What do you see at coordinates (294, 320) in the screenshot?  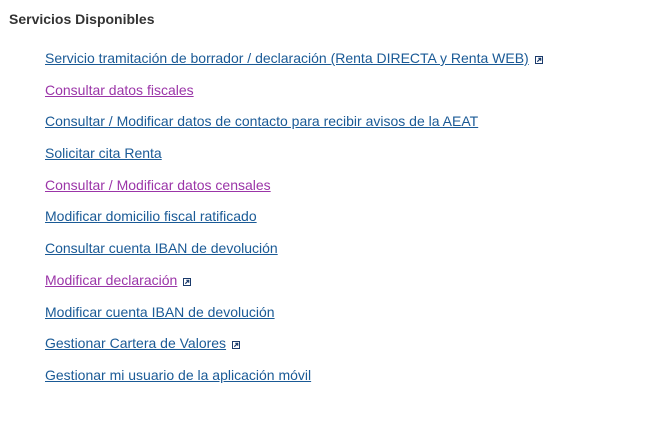 I see `service-item: Modificar cuenta IBAN de devolución` at bounding box center [294, 320].